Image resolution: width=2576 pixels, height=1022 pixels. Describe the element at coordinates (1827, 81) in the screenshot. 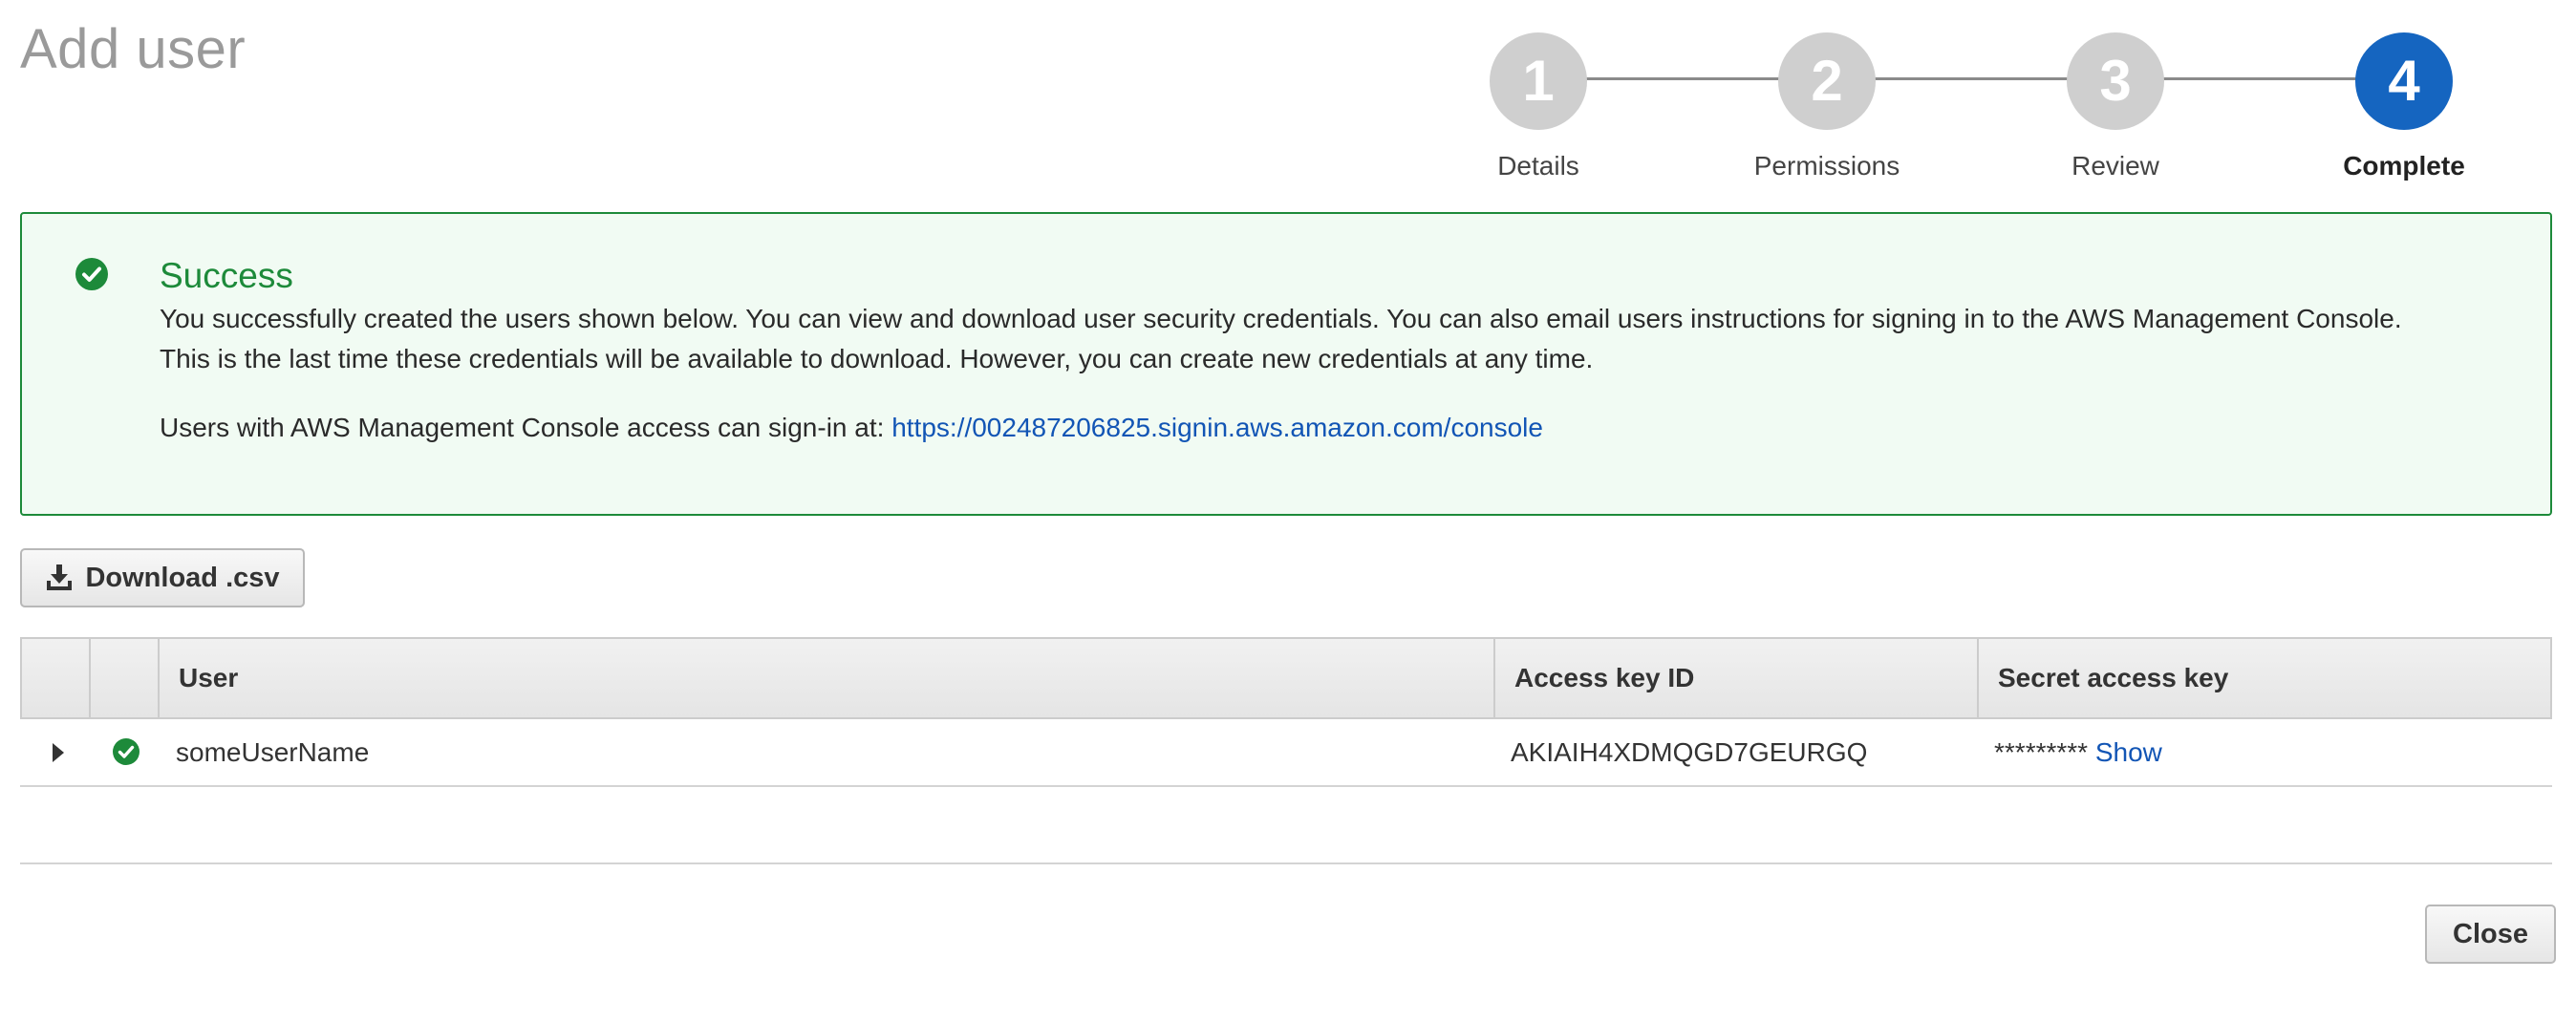

I see `step-number: 2` at that location.